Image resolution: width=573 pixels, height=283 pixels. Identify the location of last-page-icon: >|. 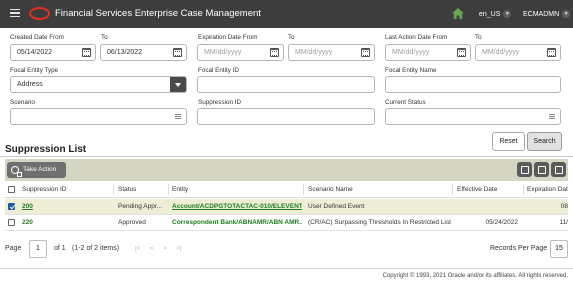
(178, 248).